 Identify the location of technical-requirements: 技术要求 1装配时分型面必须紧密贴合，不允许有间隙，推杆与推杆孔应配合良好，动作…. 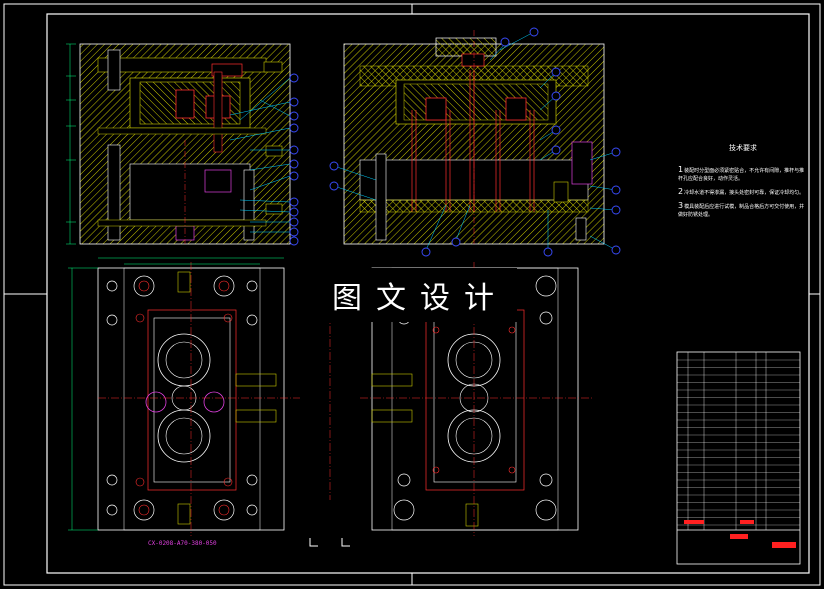
(743, 184).